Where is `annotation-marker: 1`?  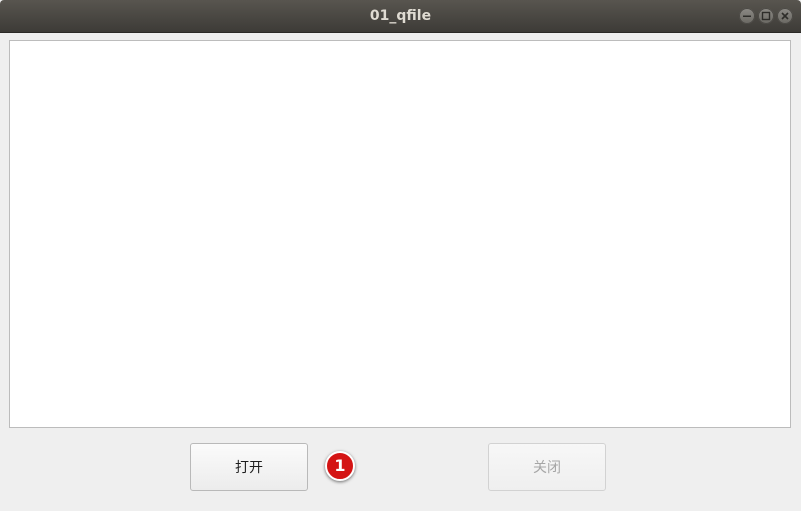 annotation-marker: 1 is located at coordinates (340, 466).